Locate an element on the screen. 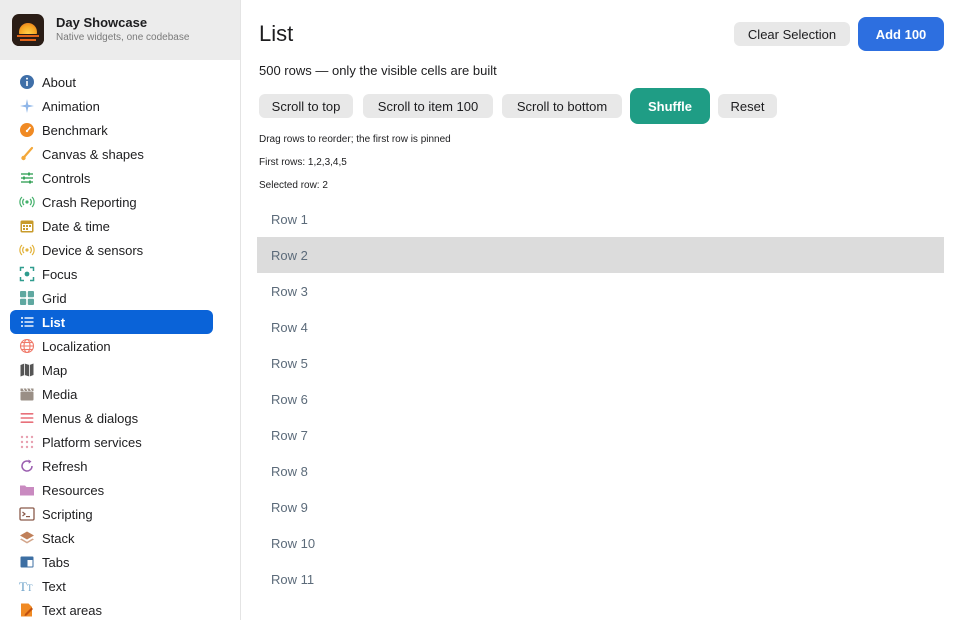 The width and height of the screenshot is (960, 620). sidebar-item-animation: Animation is located at coordinates (111, 106).